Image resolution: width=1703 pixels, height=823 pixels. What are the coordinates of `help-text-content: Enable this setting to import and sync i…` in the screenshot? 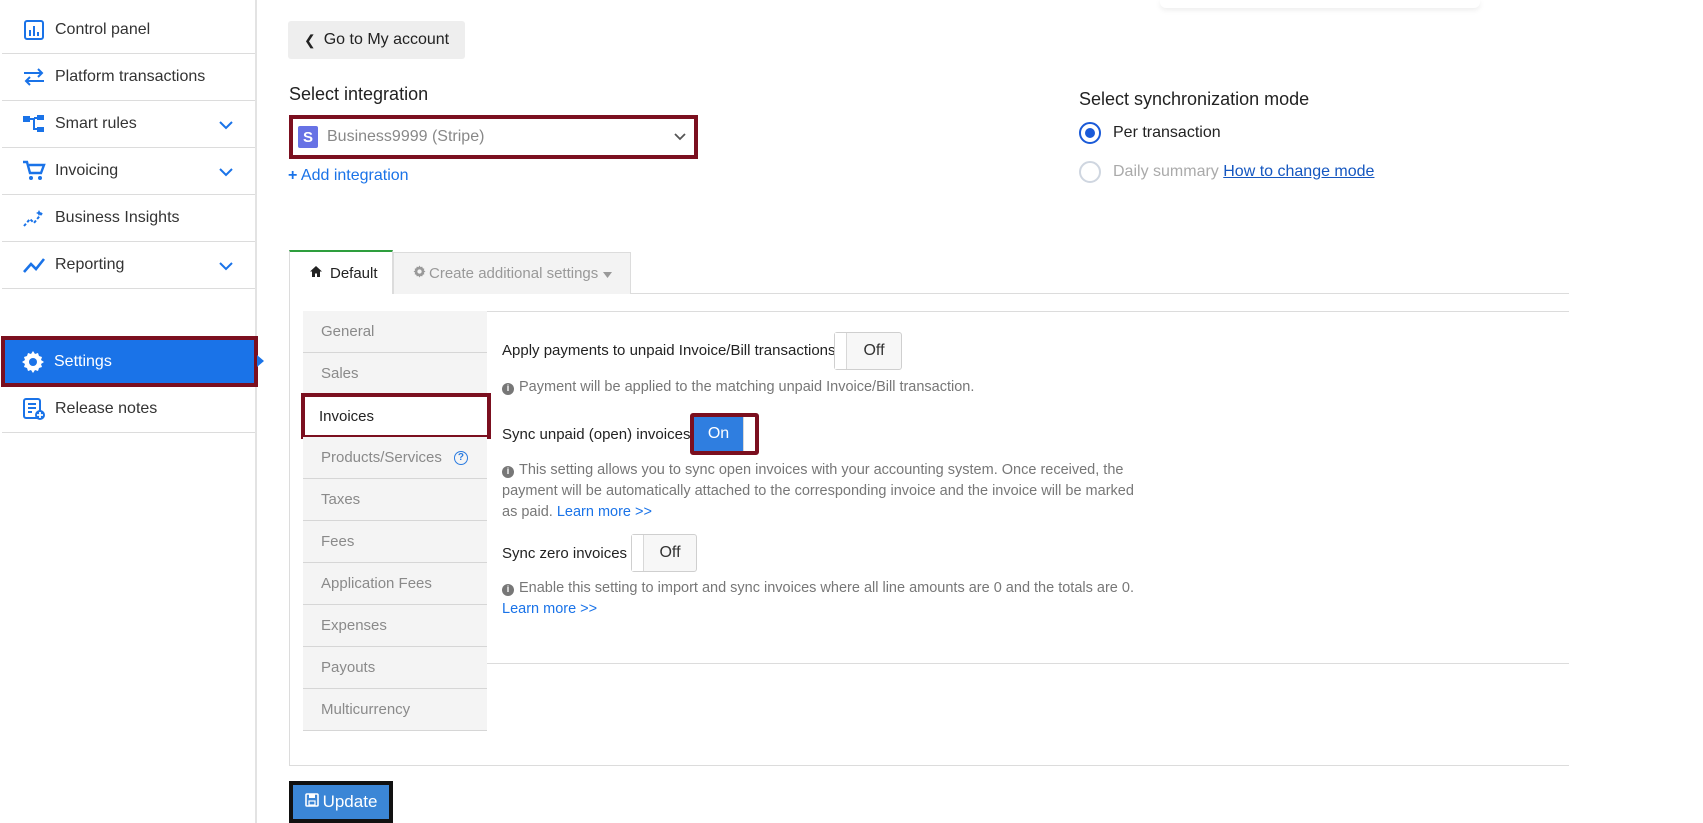 It's located at (826, 588).